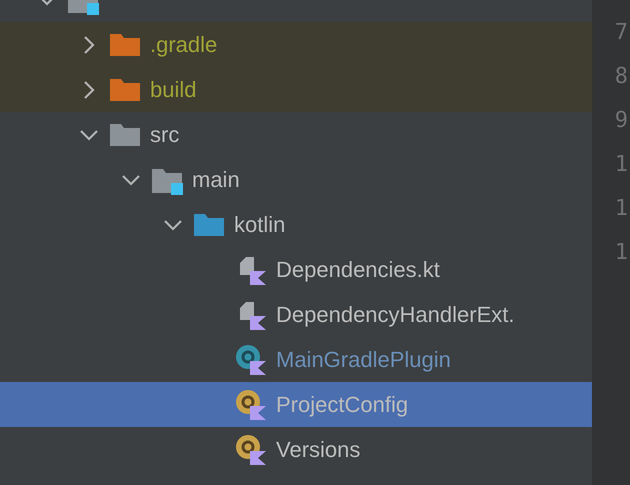 The width and height of the screenshot is (630, 485). What do you see at coordinates (296, 89) in the screenshot?
I see `tree-row: build` at bounding box center [296, 89].